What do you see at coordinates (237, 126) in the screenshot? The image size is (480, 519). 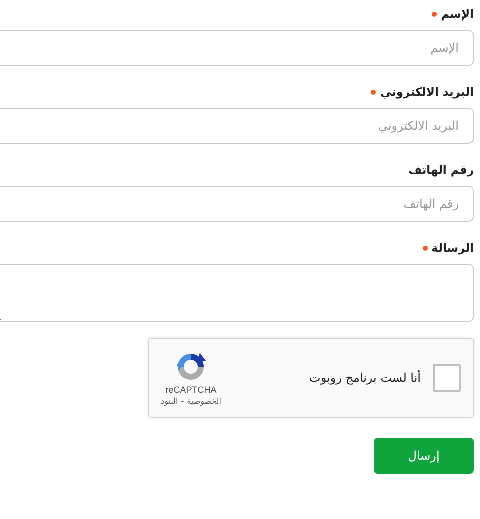 I see `input-field: البريد الالكتروني` at bounding box center [237, 126].